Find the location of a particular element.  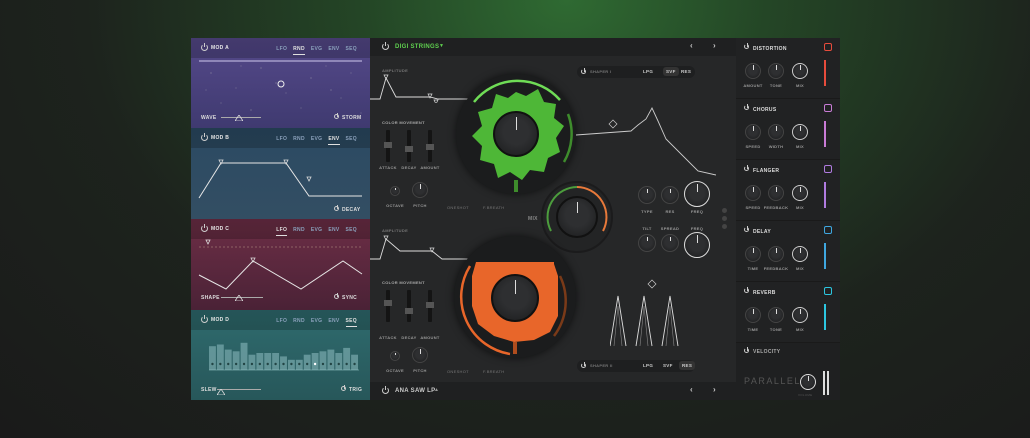

sync-toggle-icon is located at coordinates (336, 296).